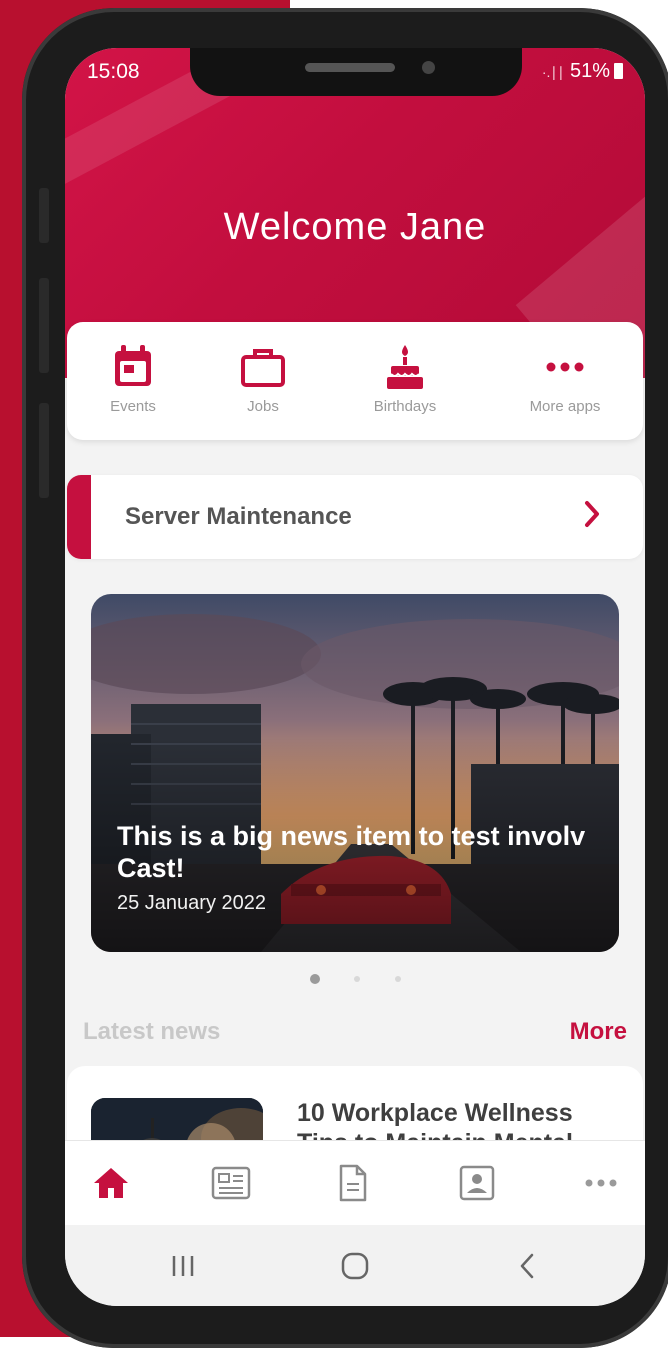 Image resolution: width=668 pixels, height=1348 pixels. What do you see at coordinates (111, 1183) in the screenshot?
I see `home-icon` at bounding box center [111, 1183].